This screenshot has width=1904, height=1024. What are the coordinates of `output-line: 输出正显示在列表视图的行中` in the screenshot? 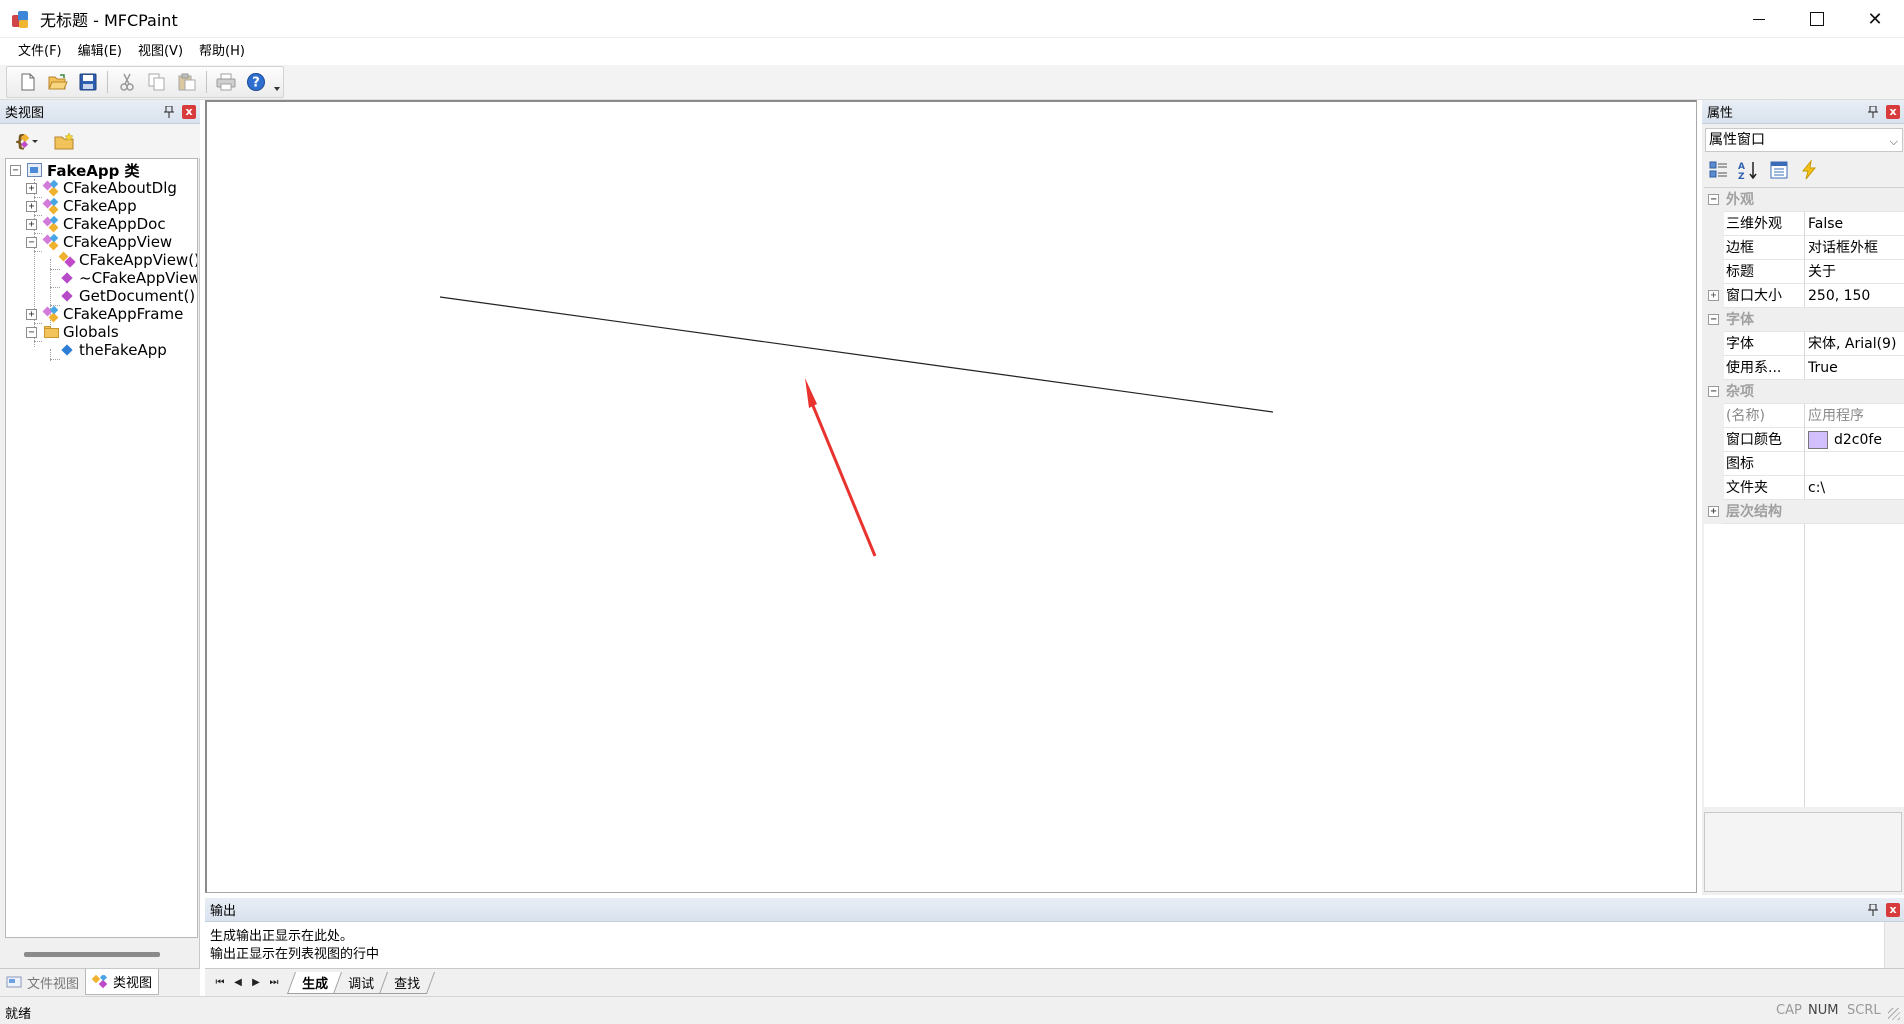 It's located at (295, 954).